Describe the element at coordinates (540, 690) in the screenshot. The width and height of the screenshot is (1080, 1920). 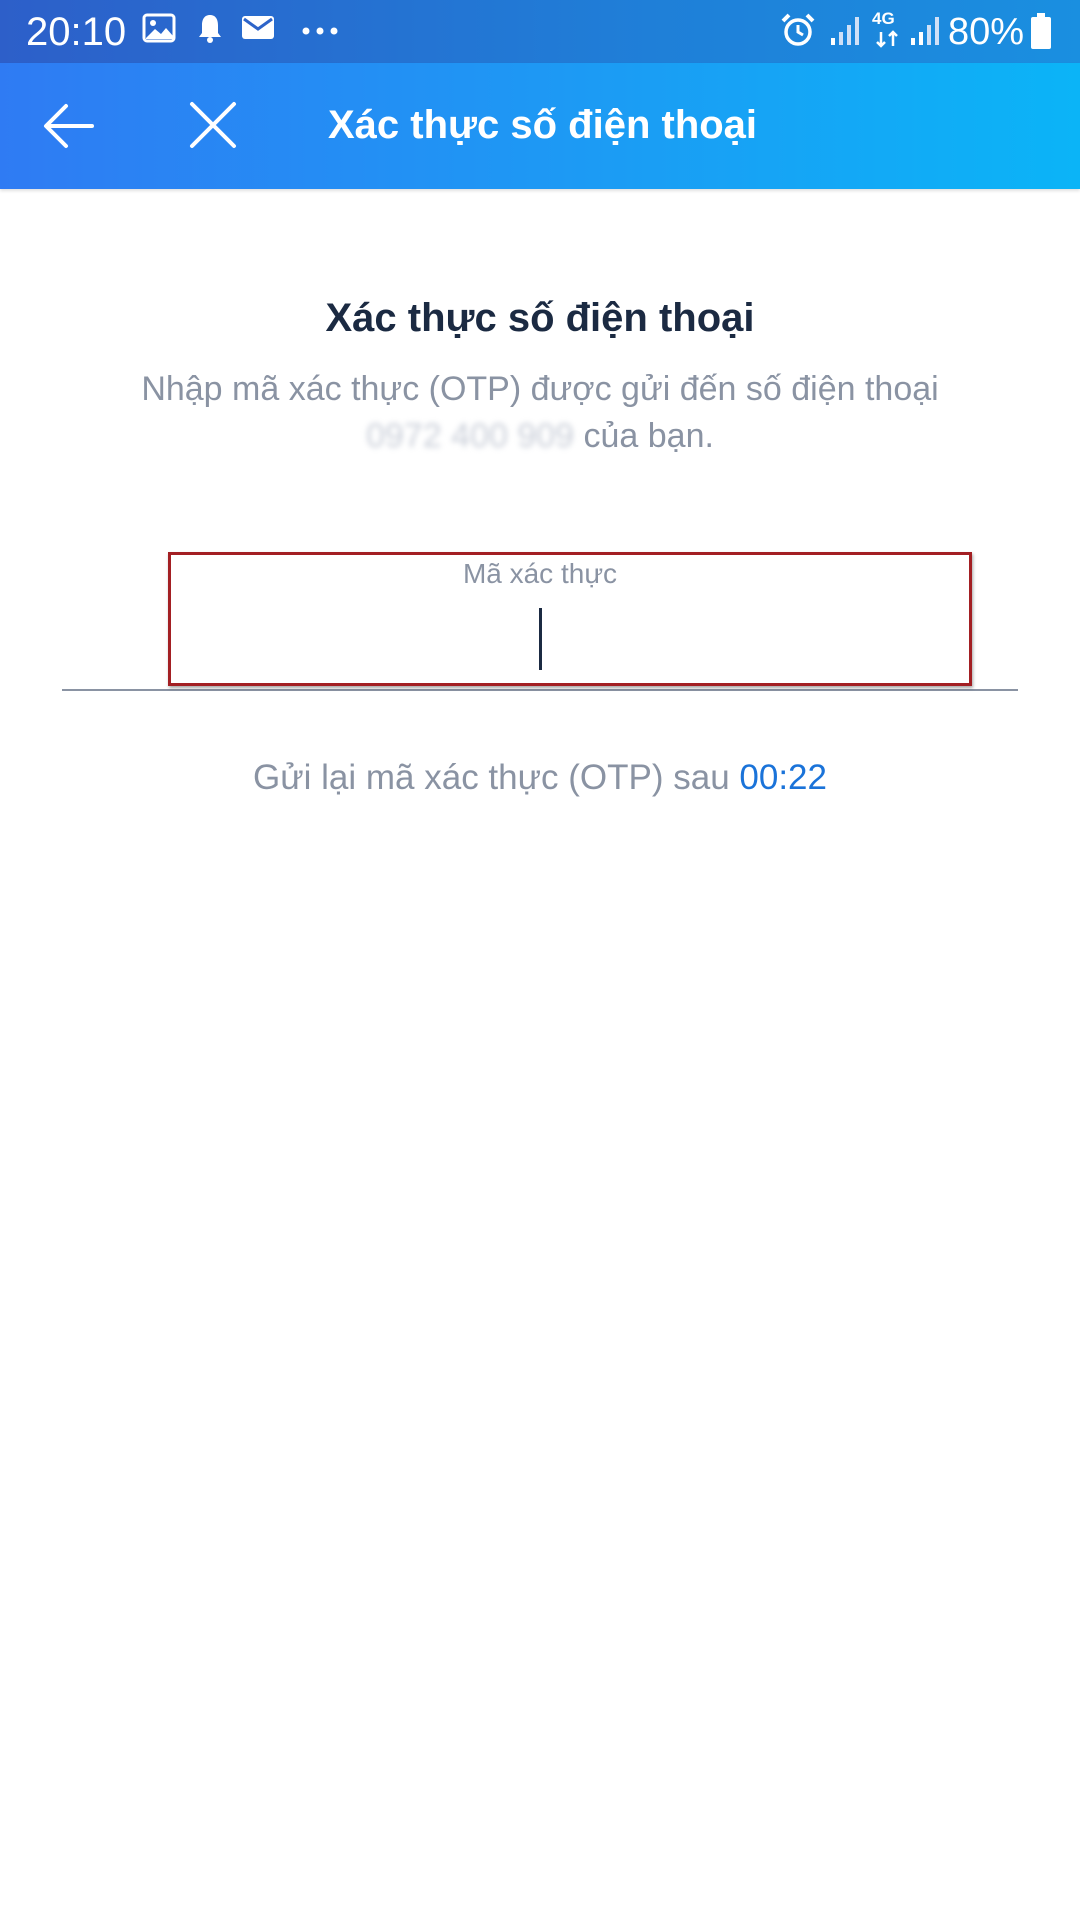
I see `otp-input-underline` at that location.